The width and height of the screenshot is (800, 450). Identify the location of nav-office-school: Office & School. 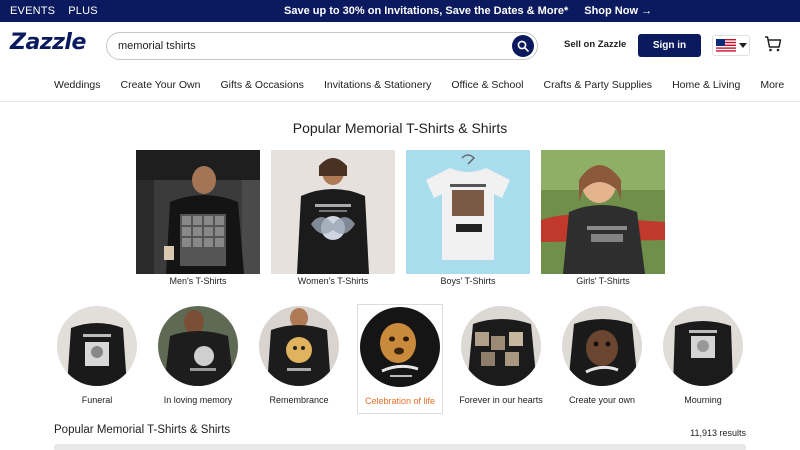
(487, 85).